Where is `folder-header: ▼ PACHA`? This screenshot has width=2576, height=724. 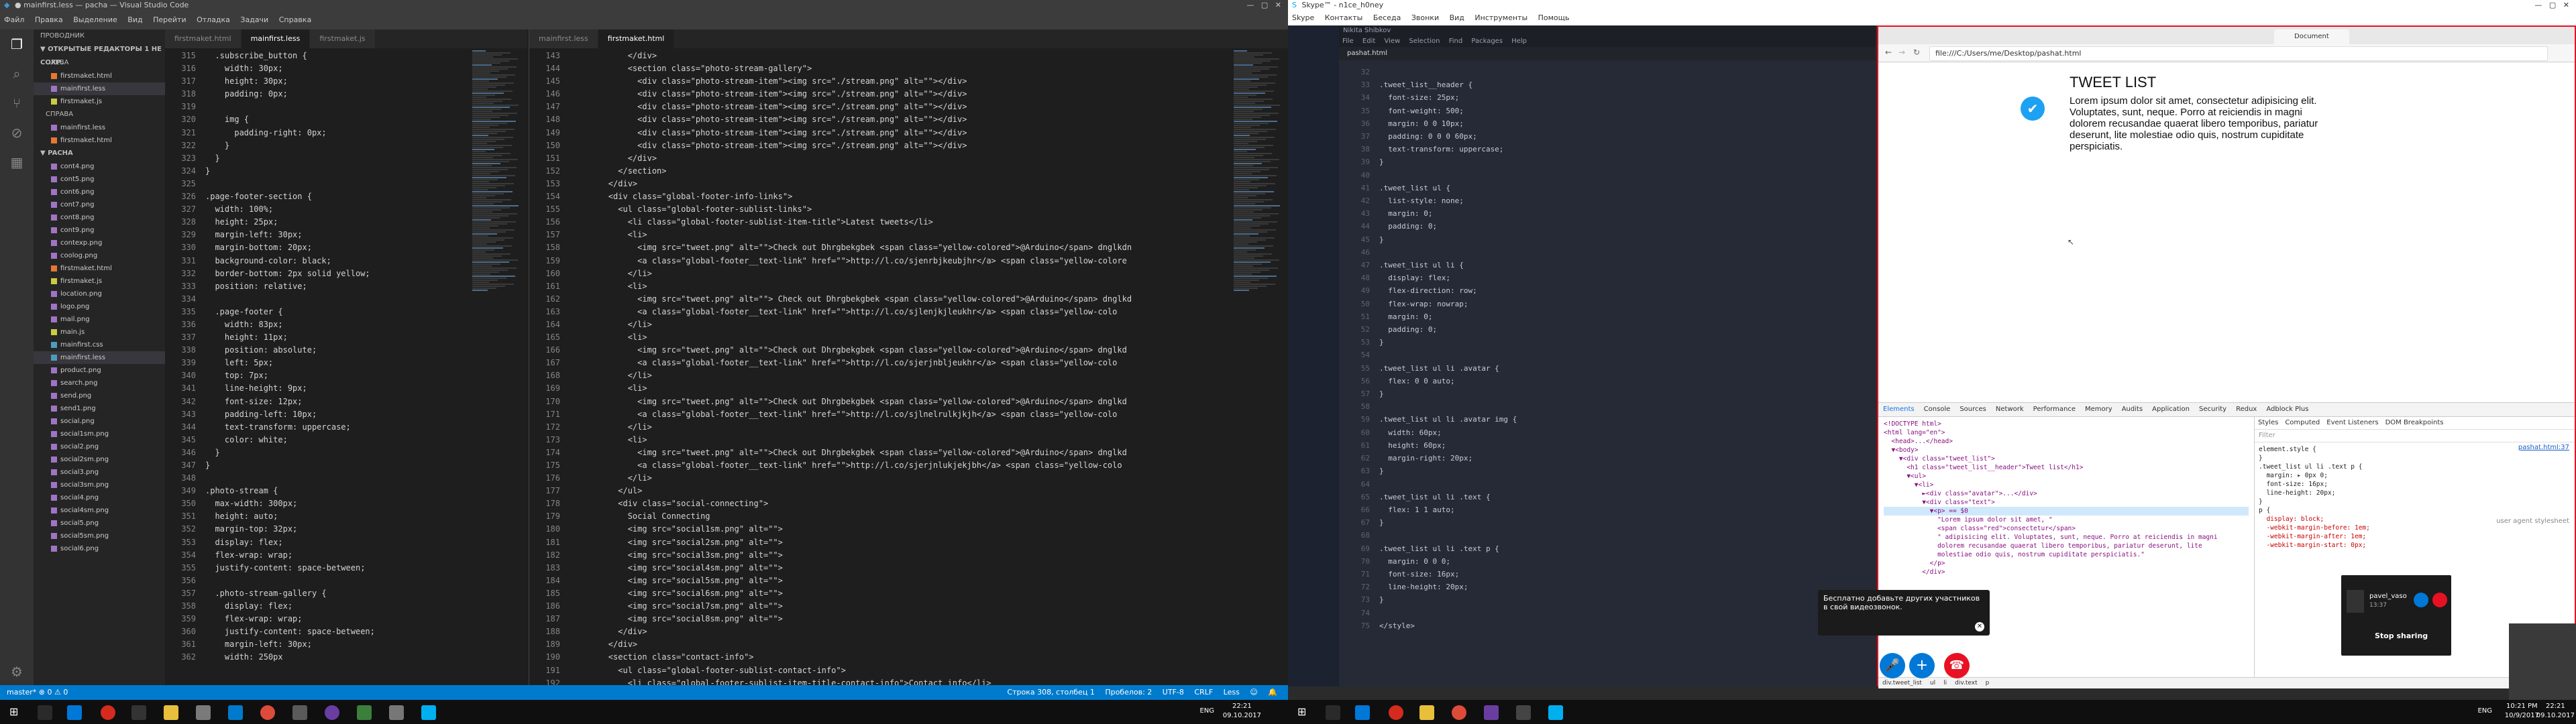
folder-header: ▼ PACHA is located at coordinates (99, 153).